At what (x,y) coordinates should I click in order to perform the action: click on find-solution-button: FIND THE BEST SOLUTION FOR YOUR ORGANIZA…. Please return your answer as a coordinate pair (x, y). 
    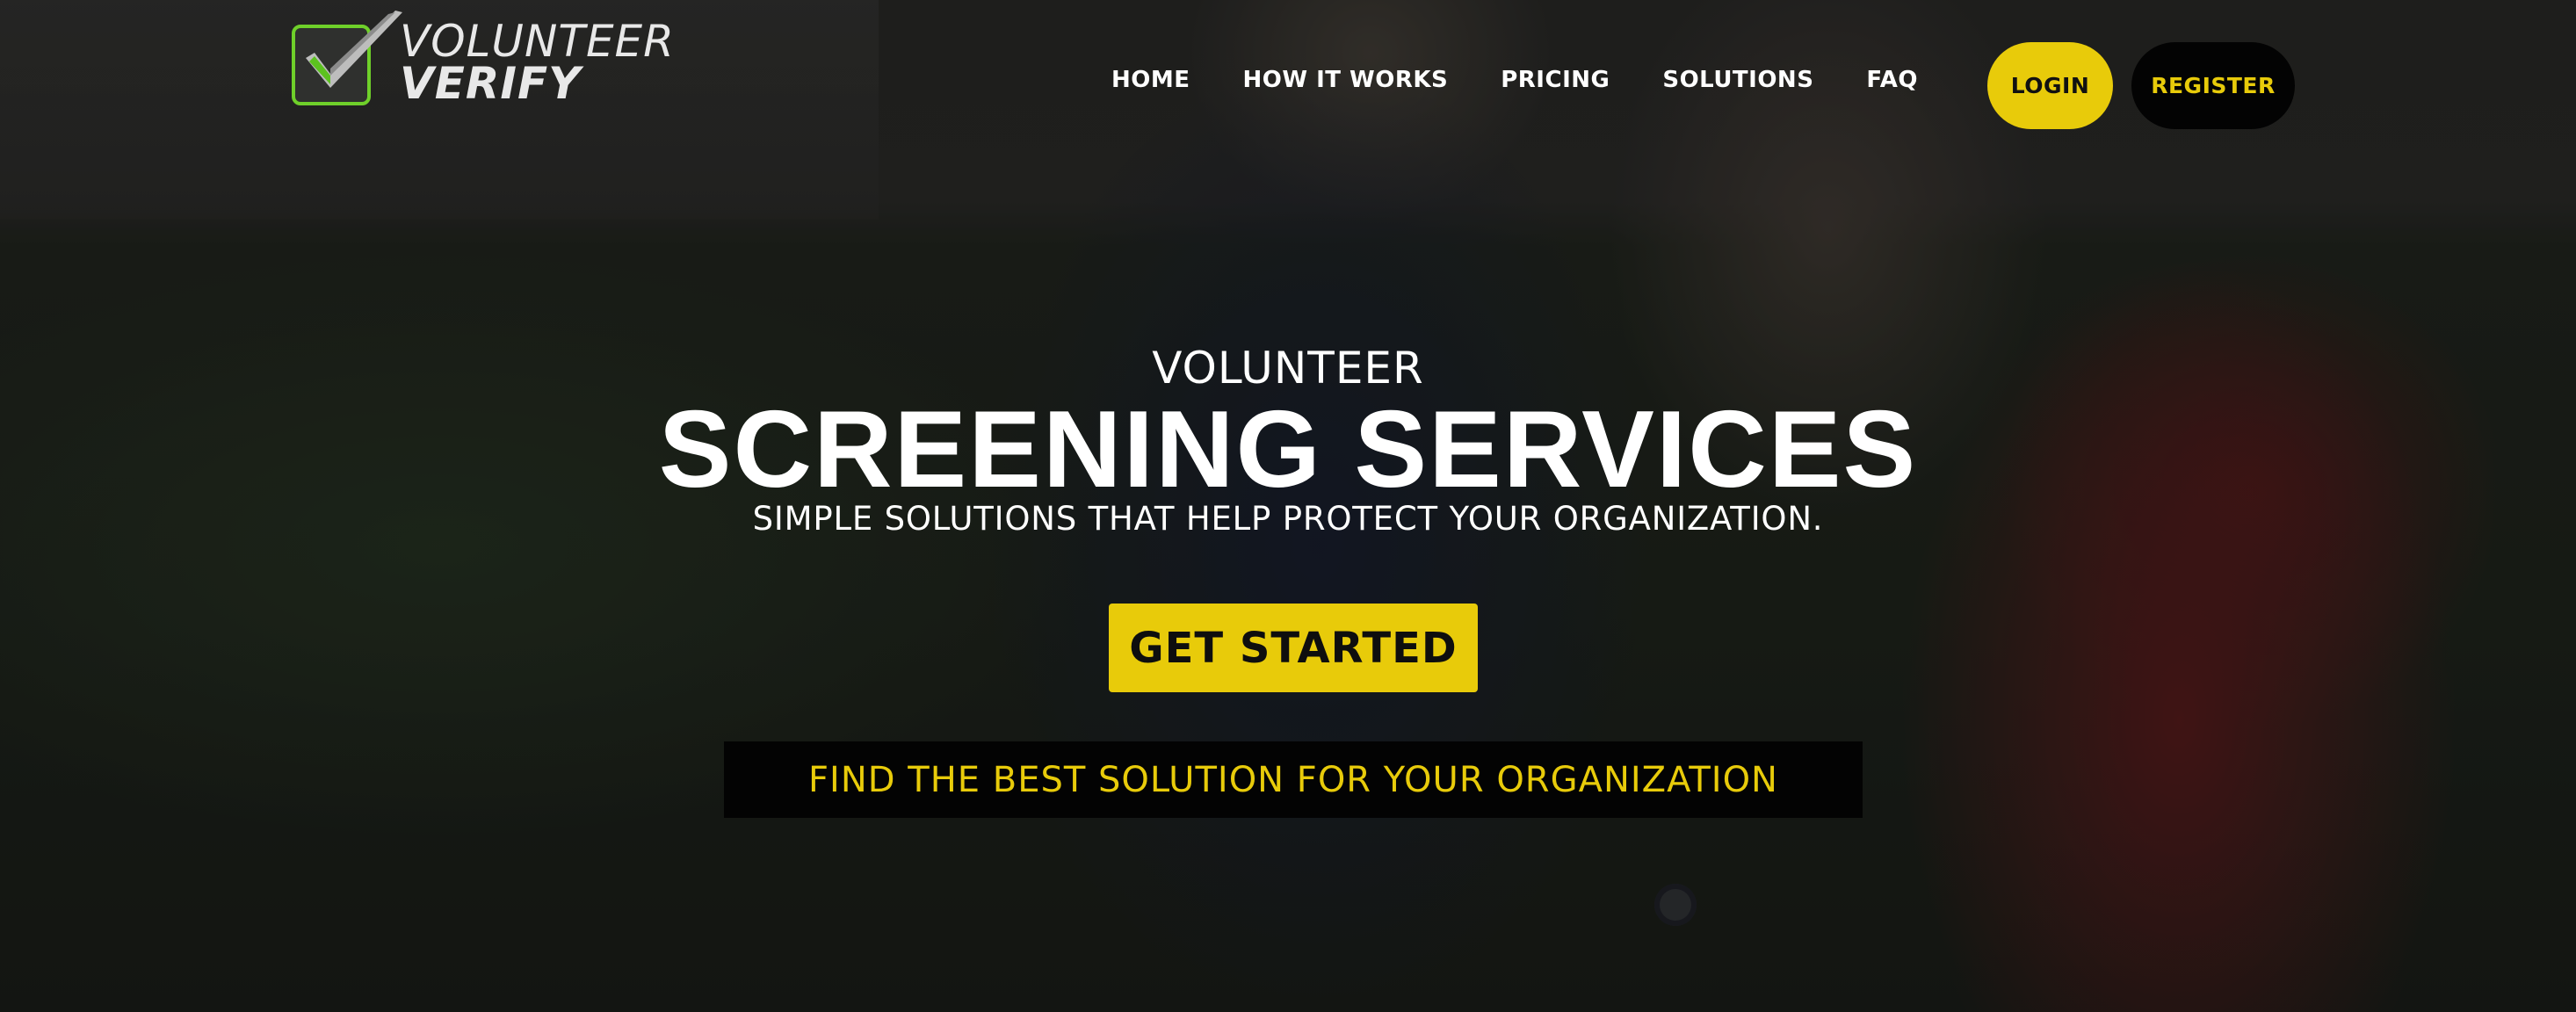
    Looking at the image, I should click on (1293, 780).